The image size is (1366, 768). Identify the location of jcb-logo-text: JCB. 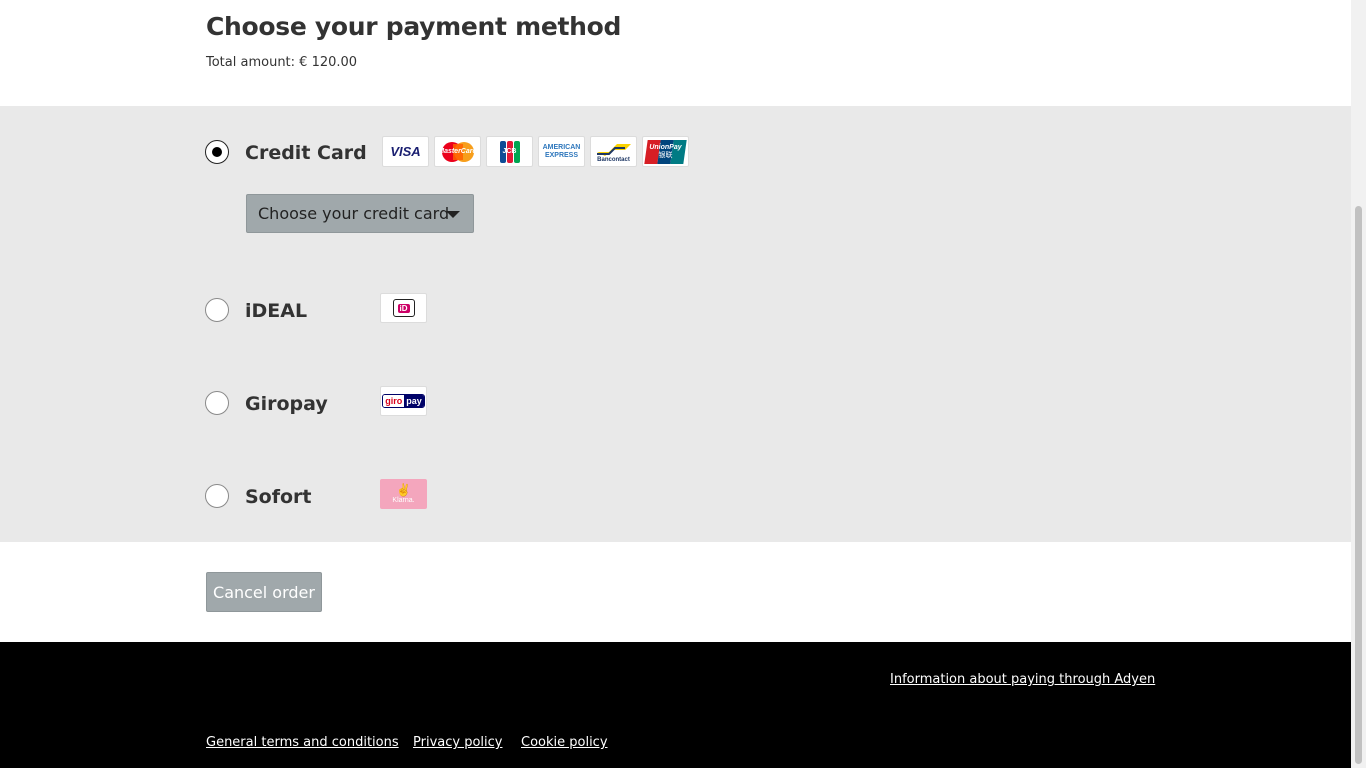
(509, 151).